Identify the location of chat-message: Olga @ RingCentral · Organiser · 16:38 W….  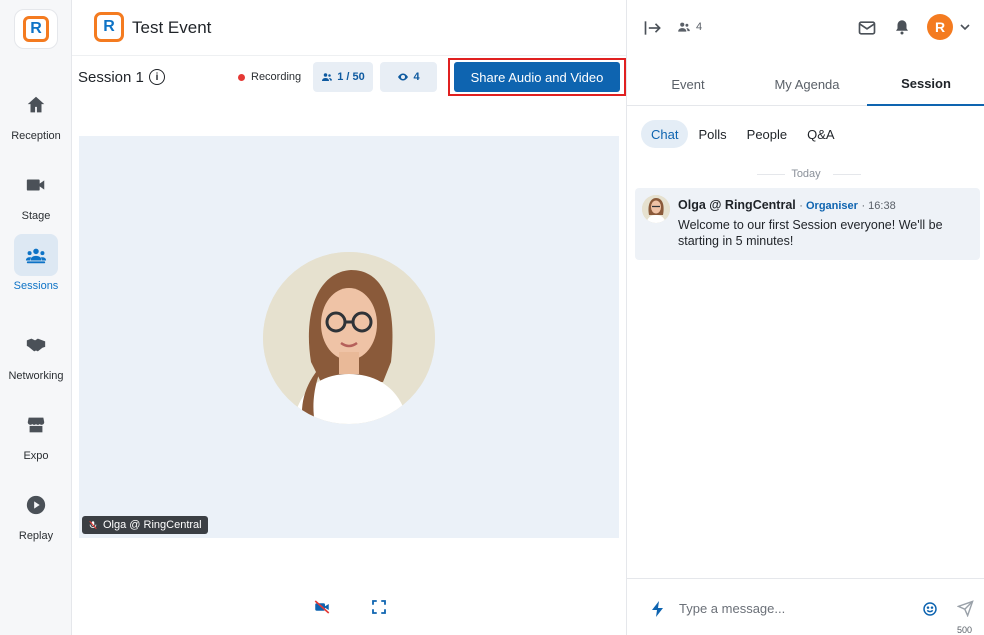
(807, 224).